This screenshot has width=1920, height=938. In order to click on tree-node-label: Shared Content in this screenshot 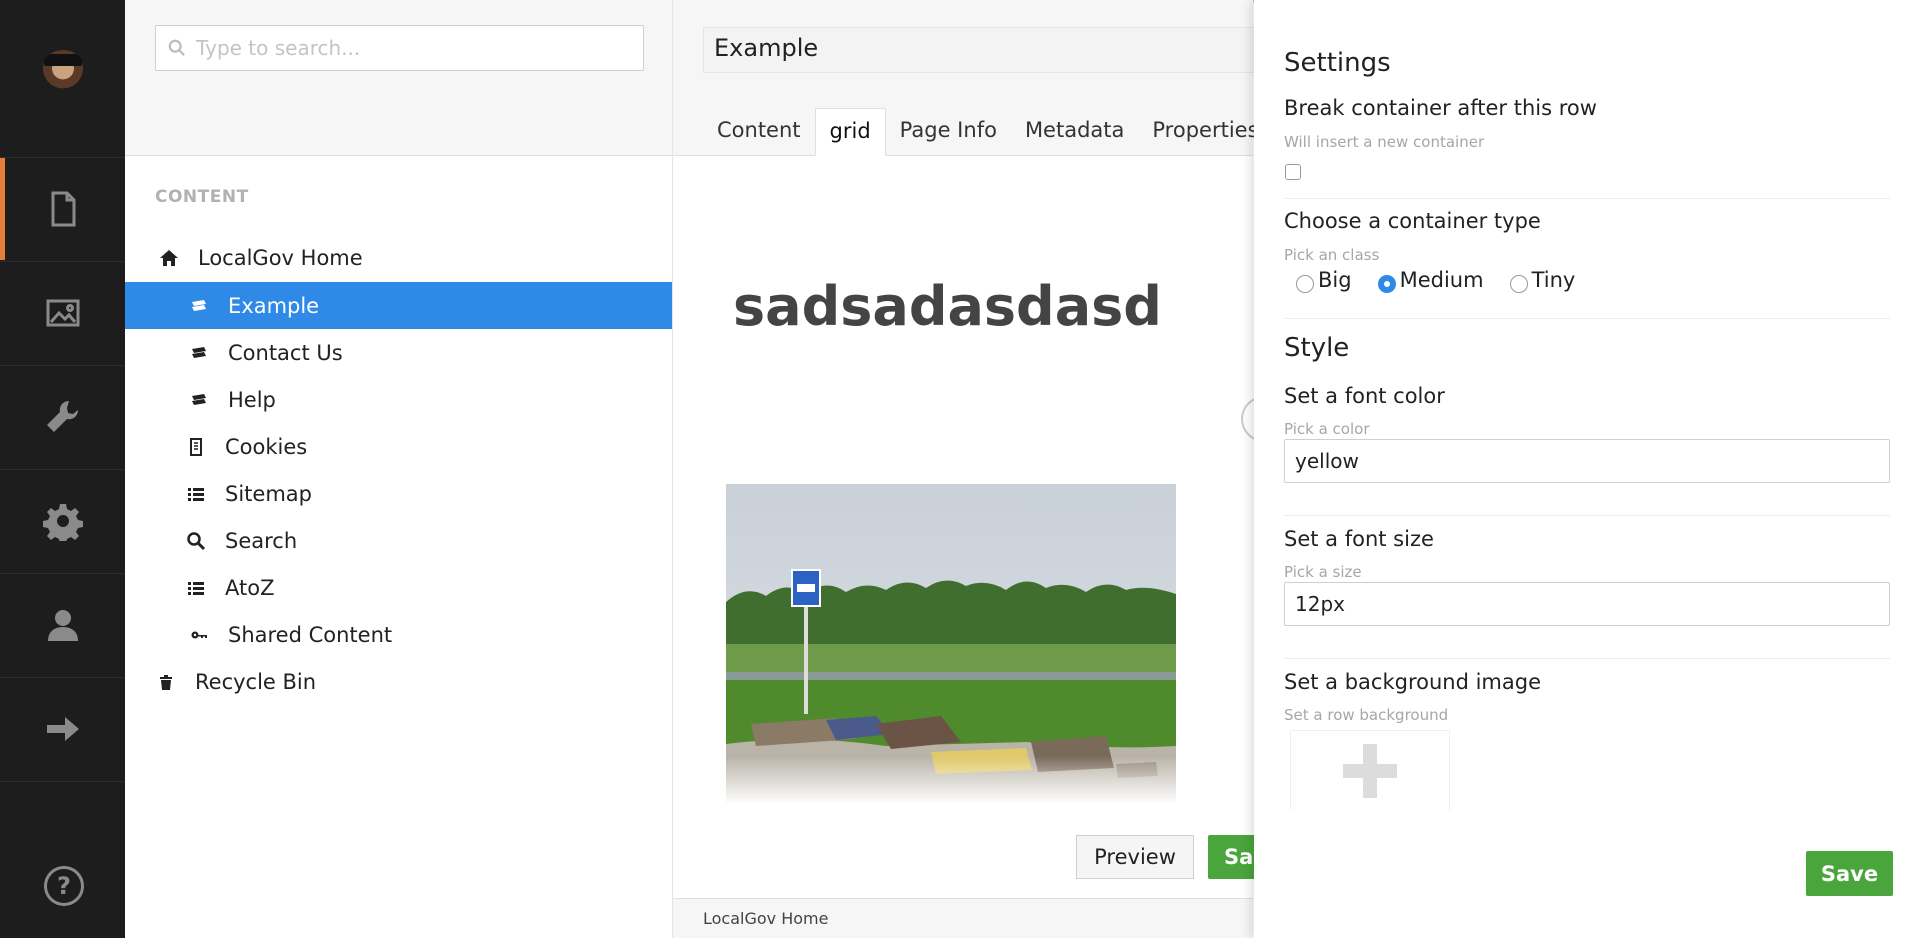, I will do `click(310, 634)`.